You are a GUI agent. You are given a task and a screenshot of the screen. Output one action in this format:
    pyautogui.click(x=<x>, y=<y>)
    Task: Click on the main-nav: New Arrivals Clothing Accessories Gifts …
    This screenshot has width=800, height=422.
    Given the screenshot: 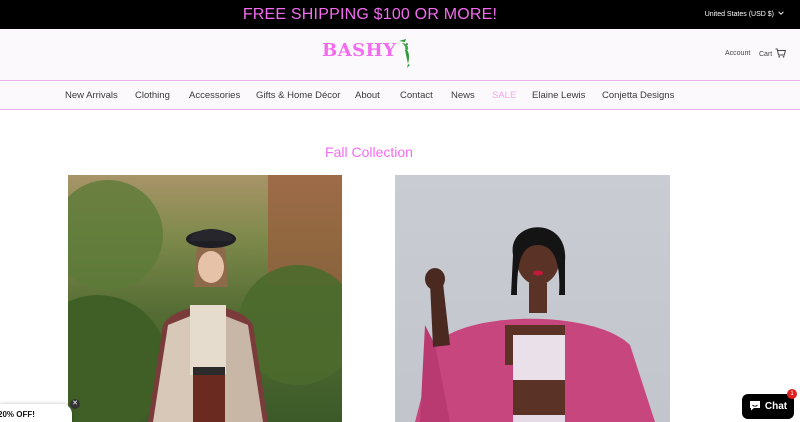 What is the action you would take?
    pyautogui.click(x=400, y=95)
    